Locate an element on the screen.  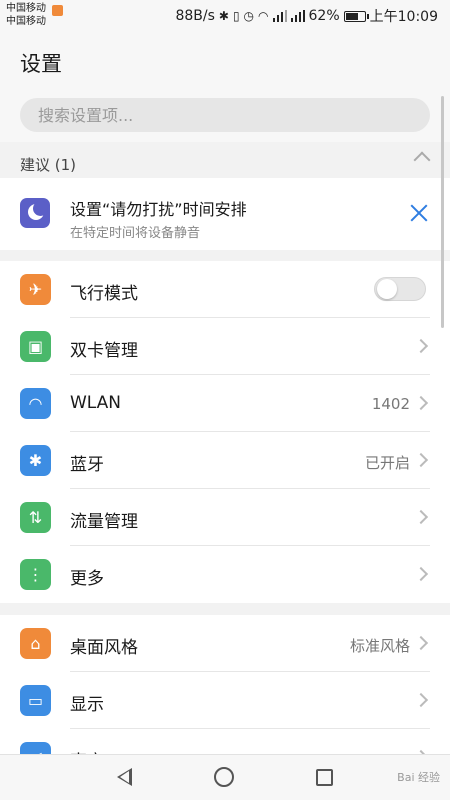
setting-label: 显示 is located at coordinates (87, 705).